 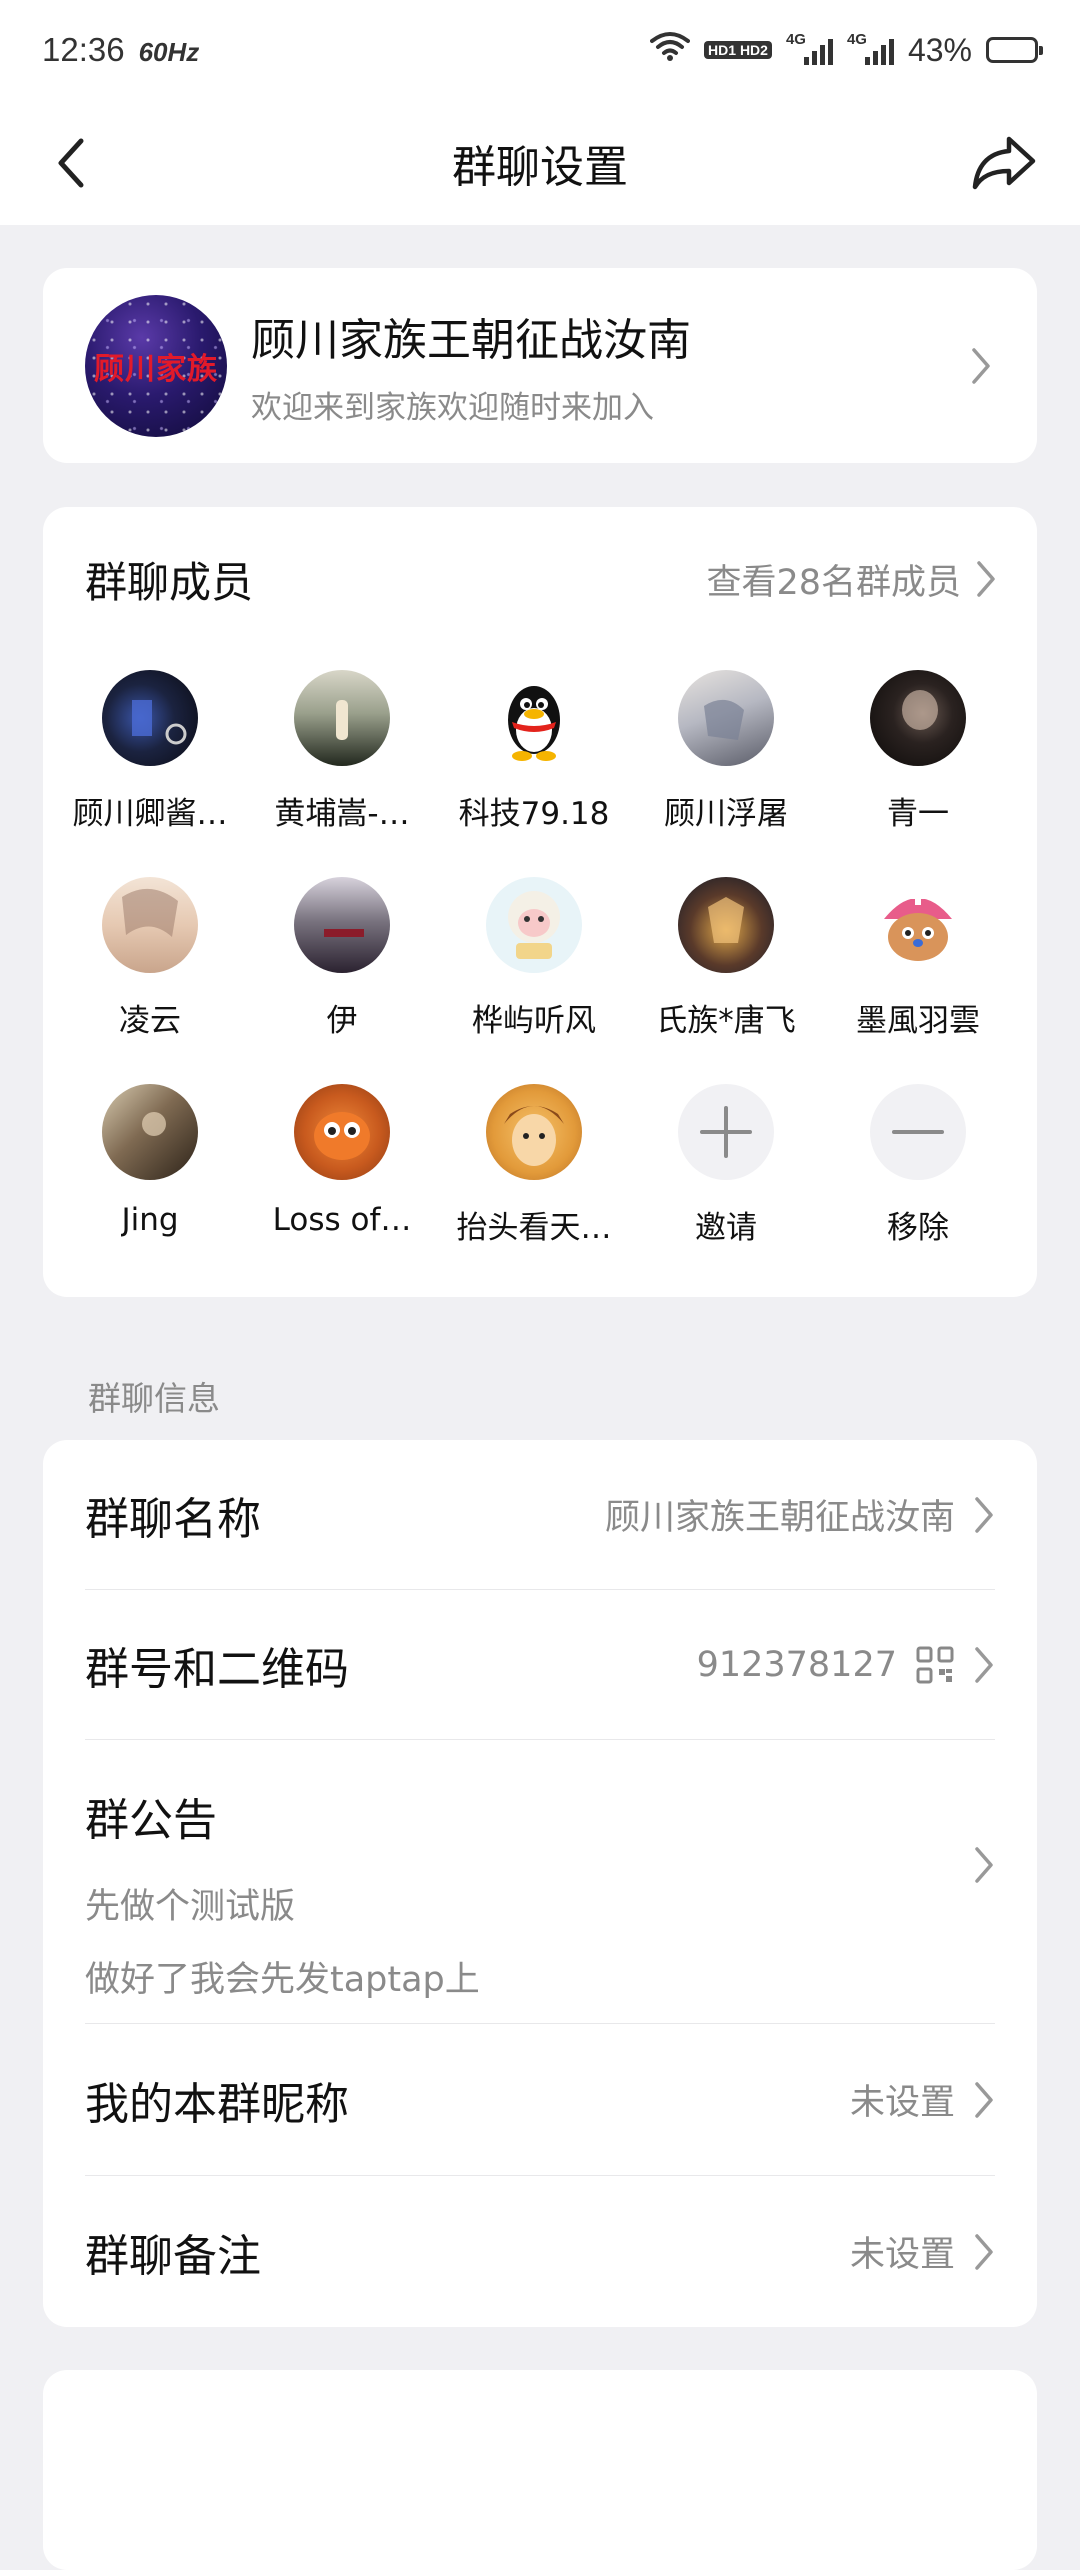 I want to click on group-avatar: 顾川家族, so click(x=156, y=365).